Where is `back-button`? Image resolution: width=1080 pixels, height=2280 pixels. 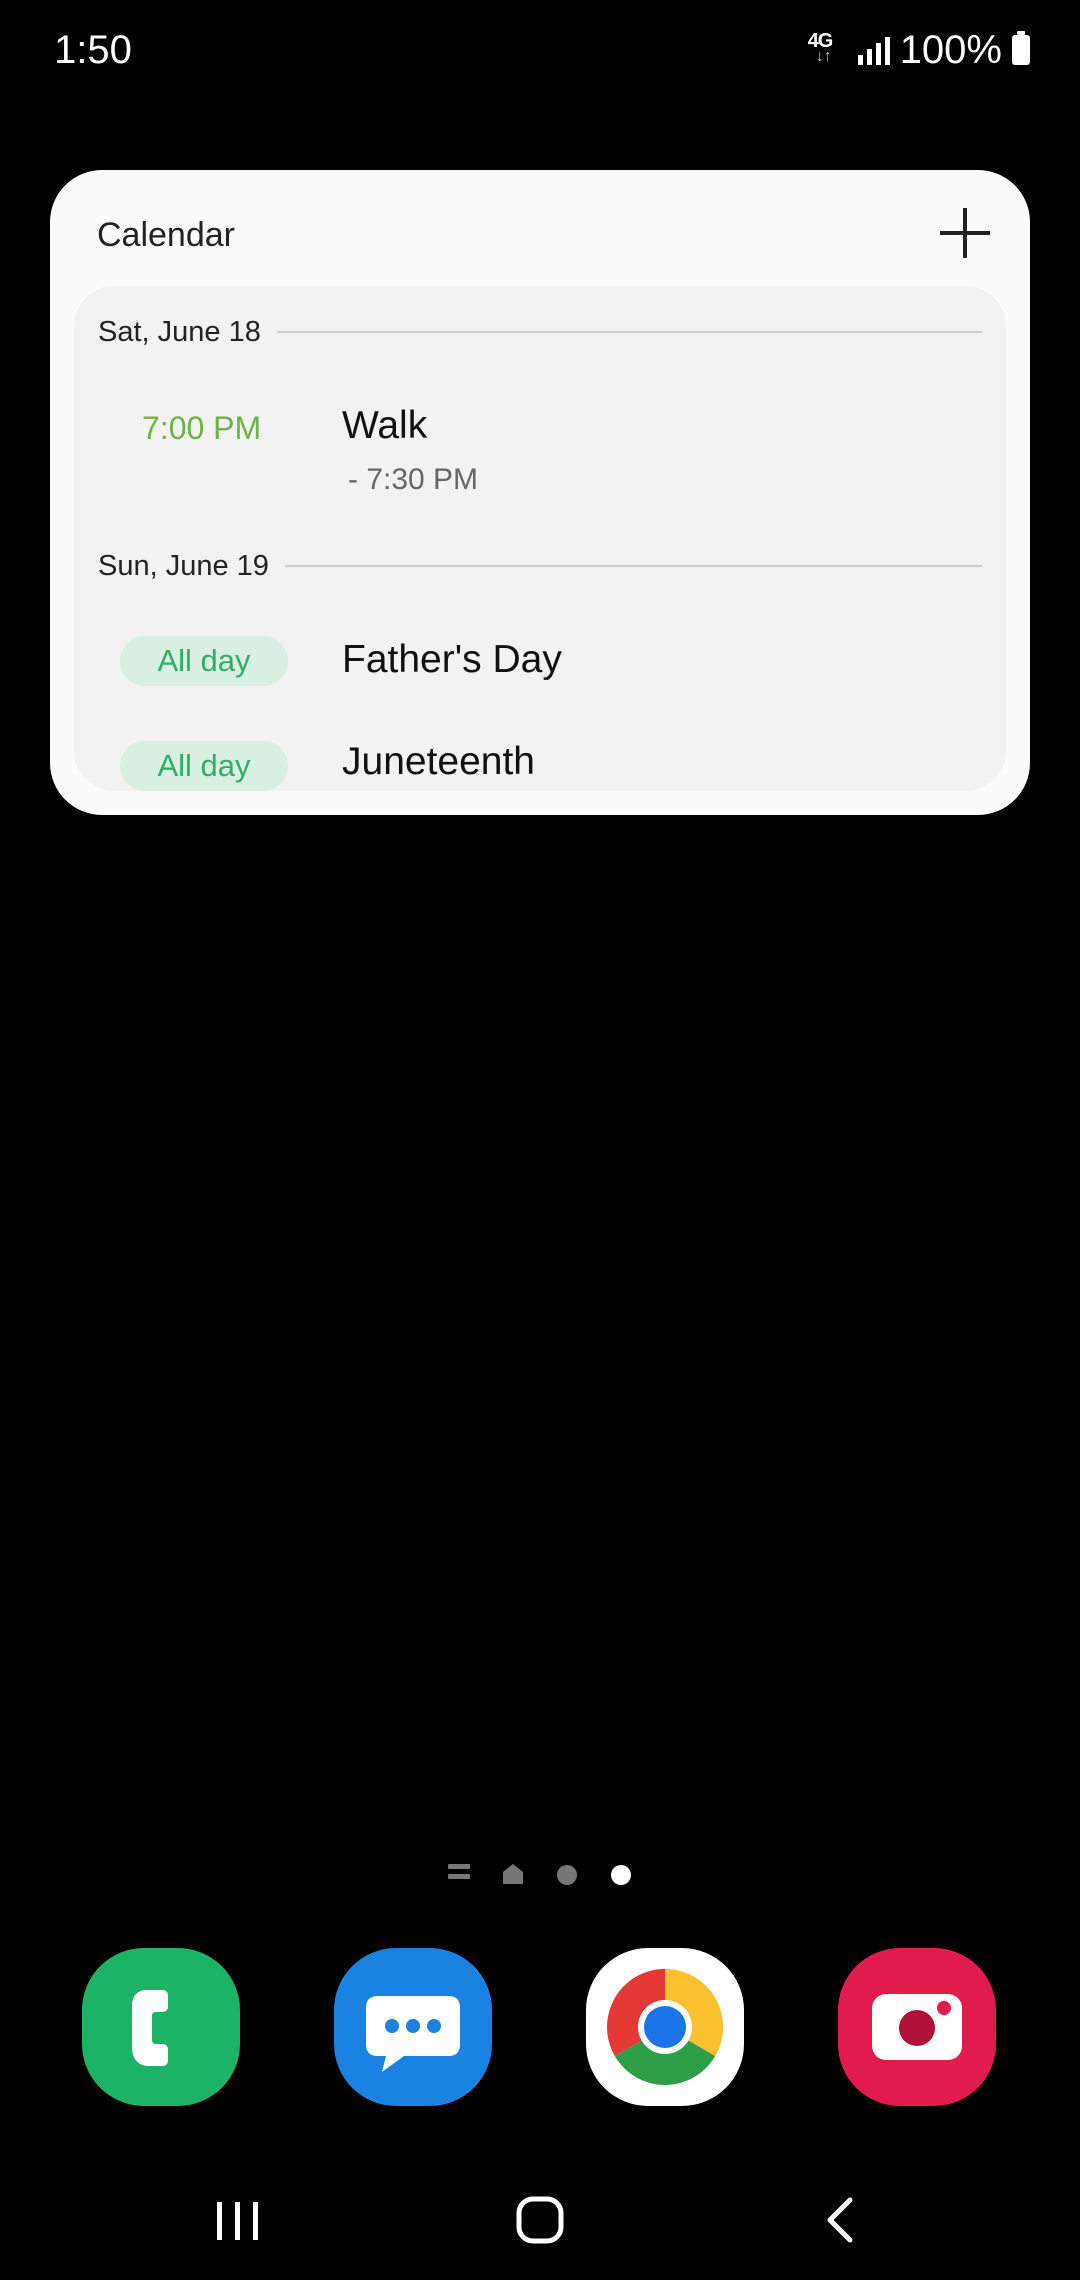 back-button is located at coordinates (842, 2220).